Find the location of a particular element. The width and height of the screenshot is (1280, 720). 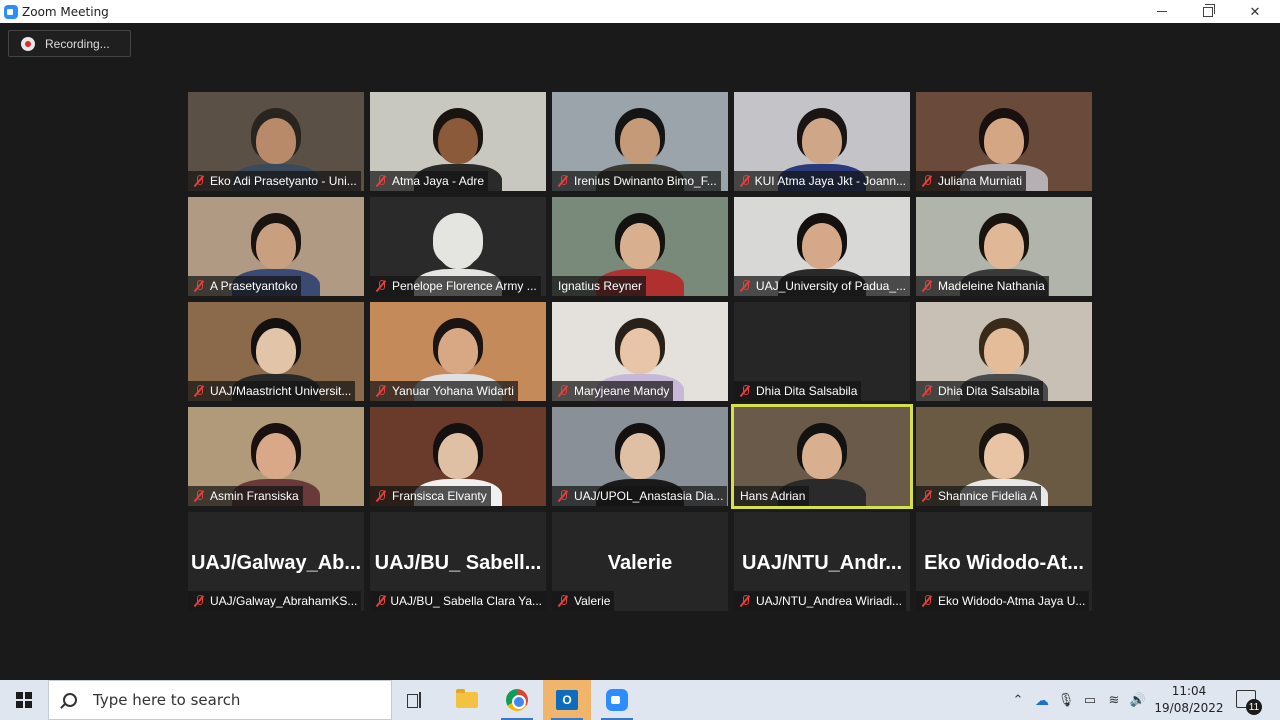

participant-name-bar: Fransisca Elvanty is located at coordinates (430, 496).